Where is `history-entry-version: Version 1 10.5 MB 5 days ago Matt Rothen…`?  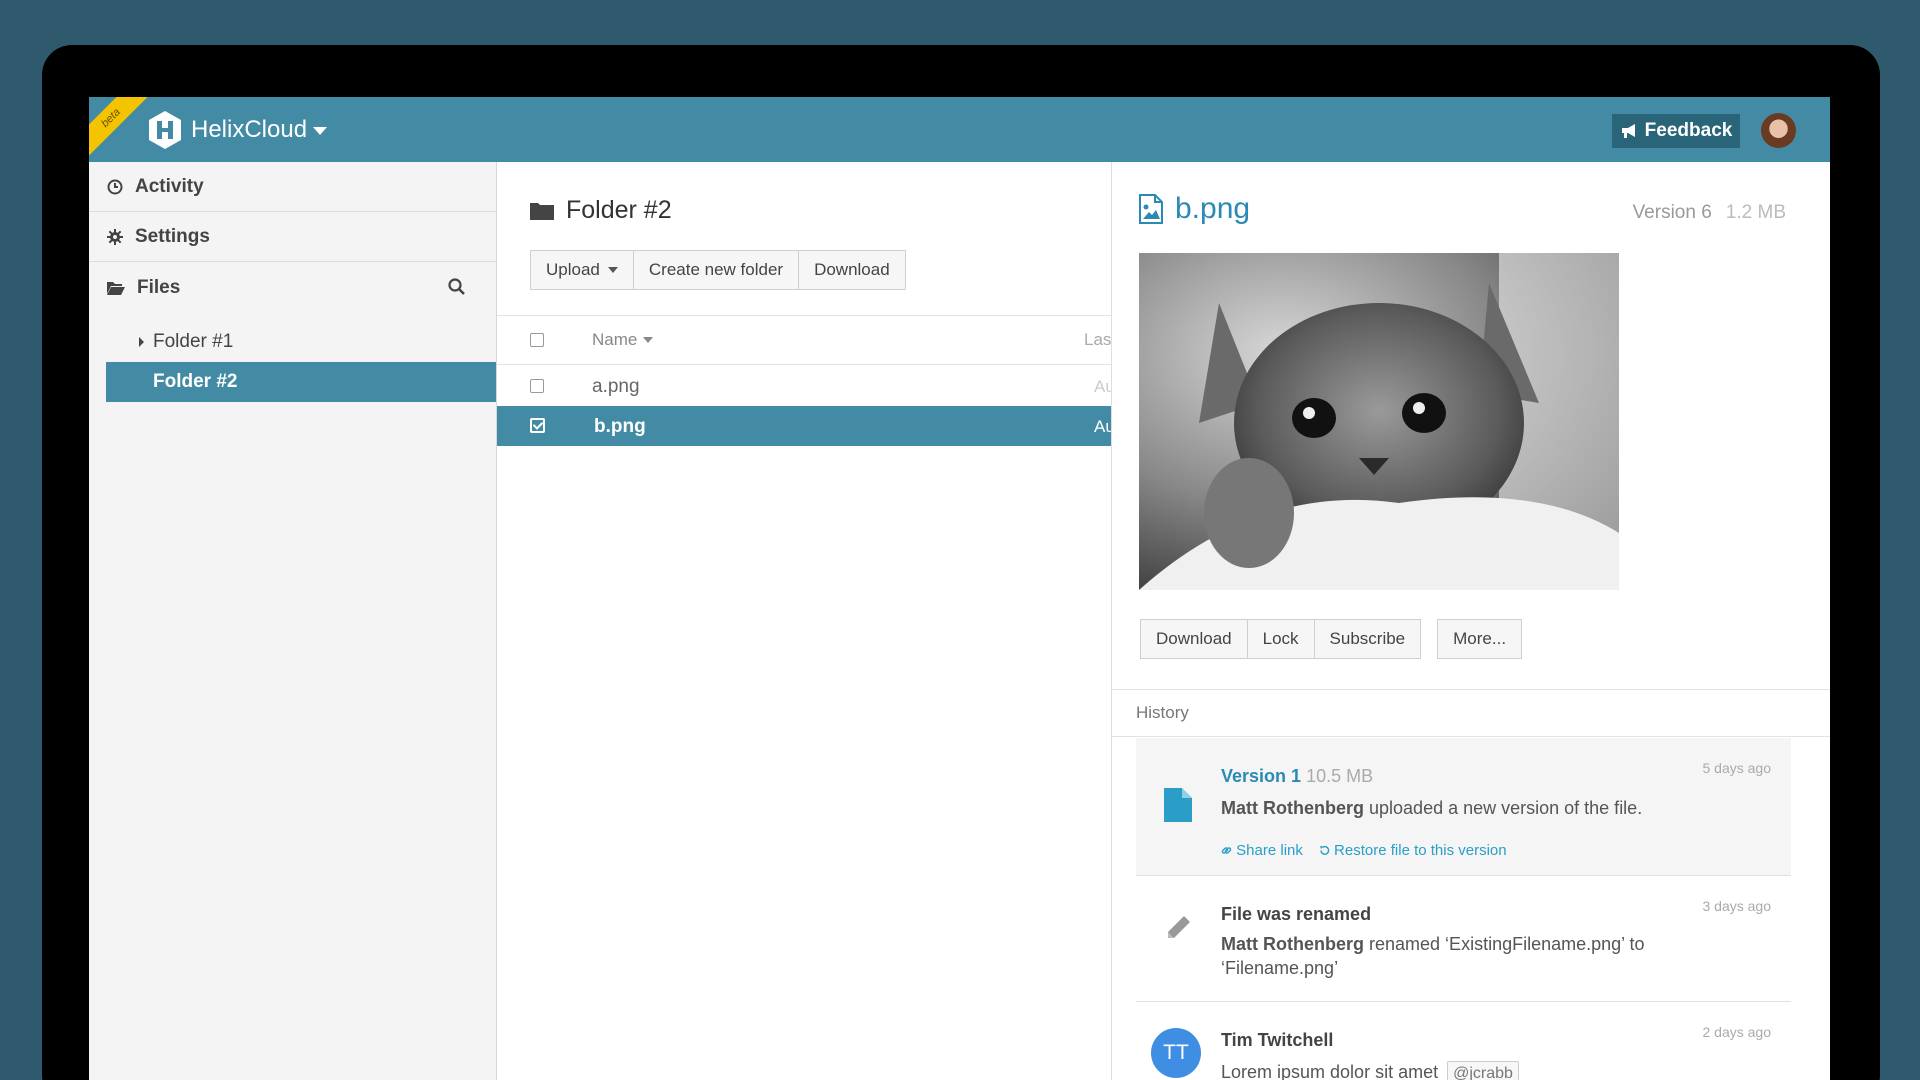
history-entry-version: Version 1 10.5 MB 5 days ago Matt Rothen… is located at coordinates (1463, 807).